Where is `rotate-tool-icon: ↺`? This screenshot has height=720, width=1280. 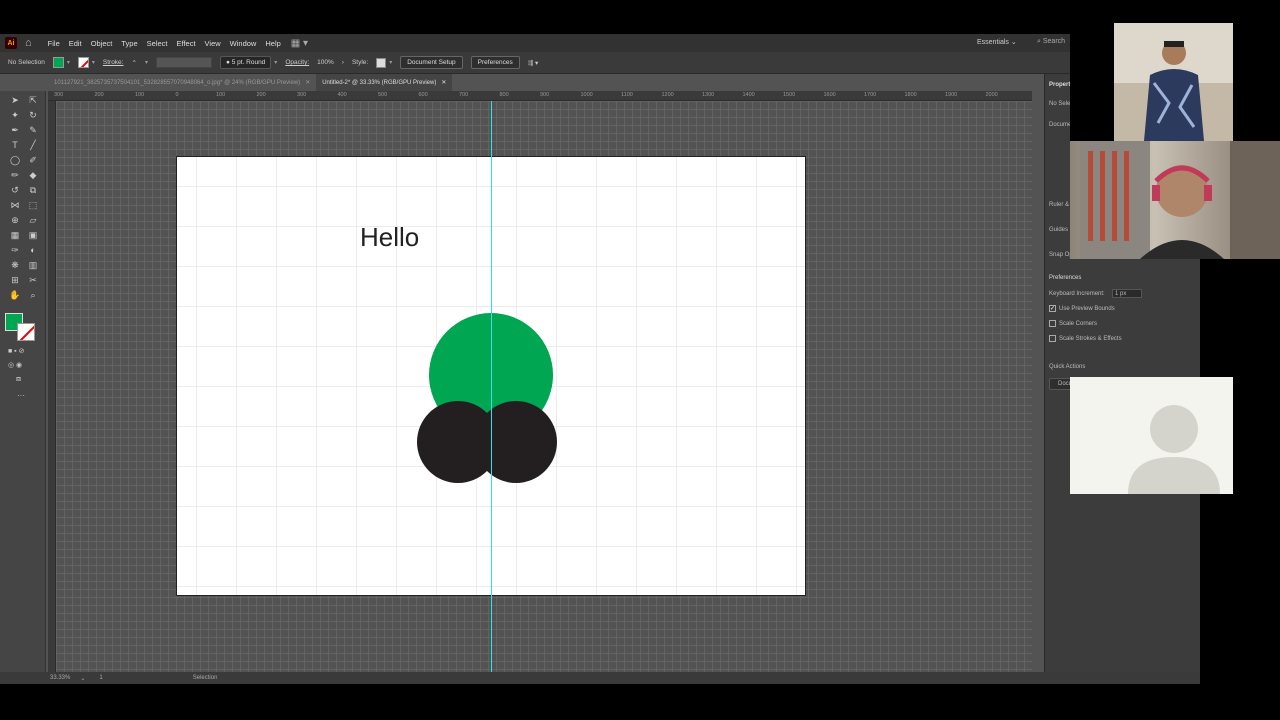
rotate-tool-icon: ↺ is located at coordinates (15, 192).